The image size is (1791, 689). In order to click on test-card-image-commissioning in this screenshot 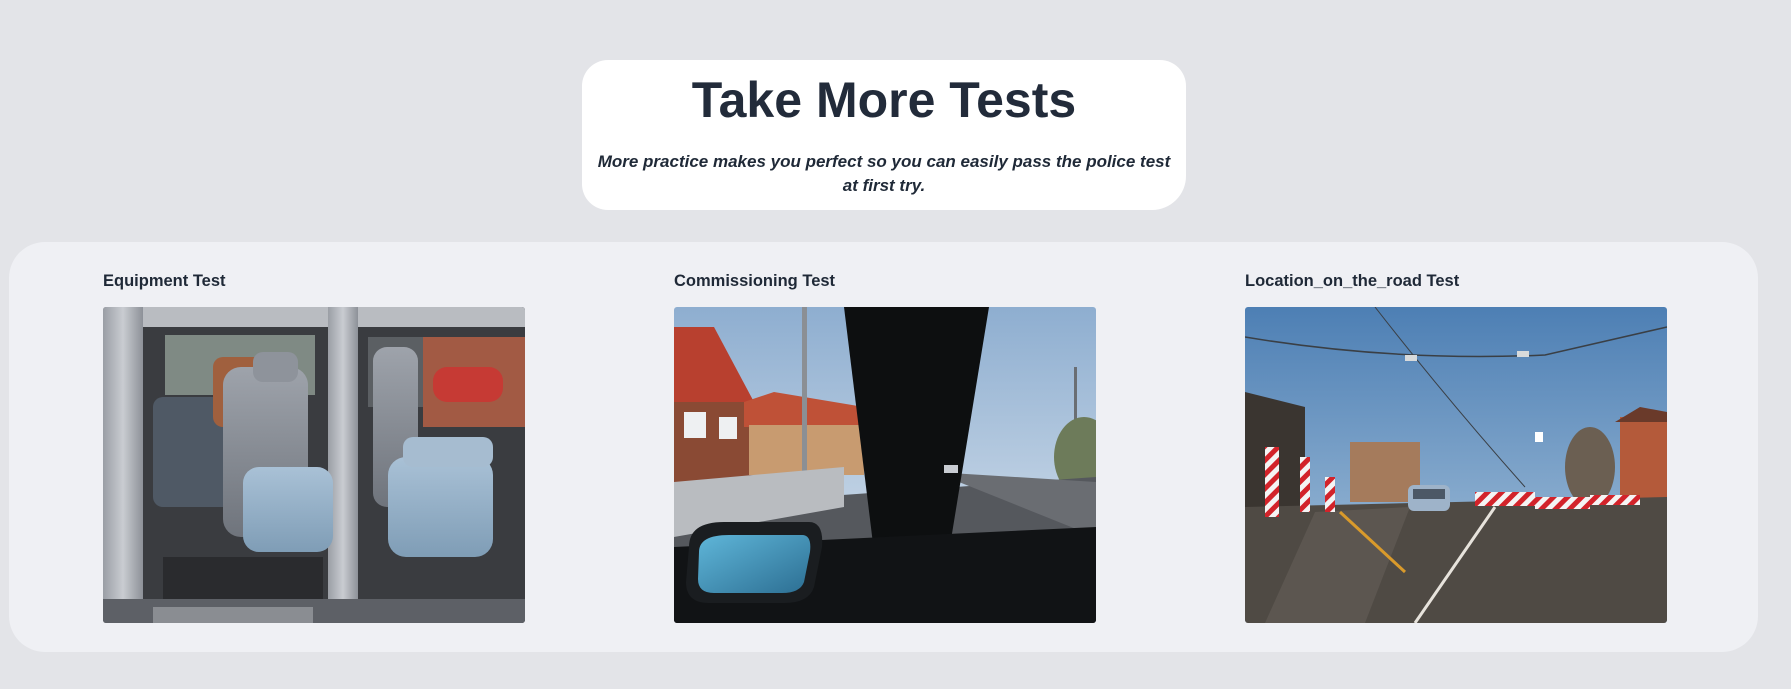, I will do `click(885, 465)`.